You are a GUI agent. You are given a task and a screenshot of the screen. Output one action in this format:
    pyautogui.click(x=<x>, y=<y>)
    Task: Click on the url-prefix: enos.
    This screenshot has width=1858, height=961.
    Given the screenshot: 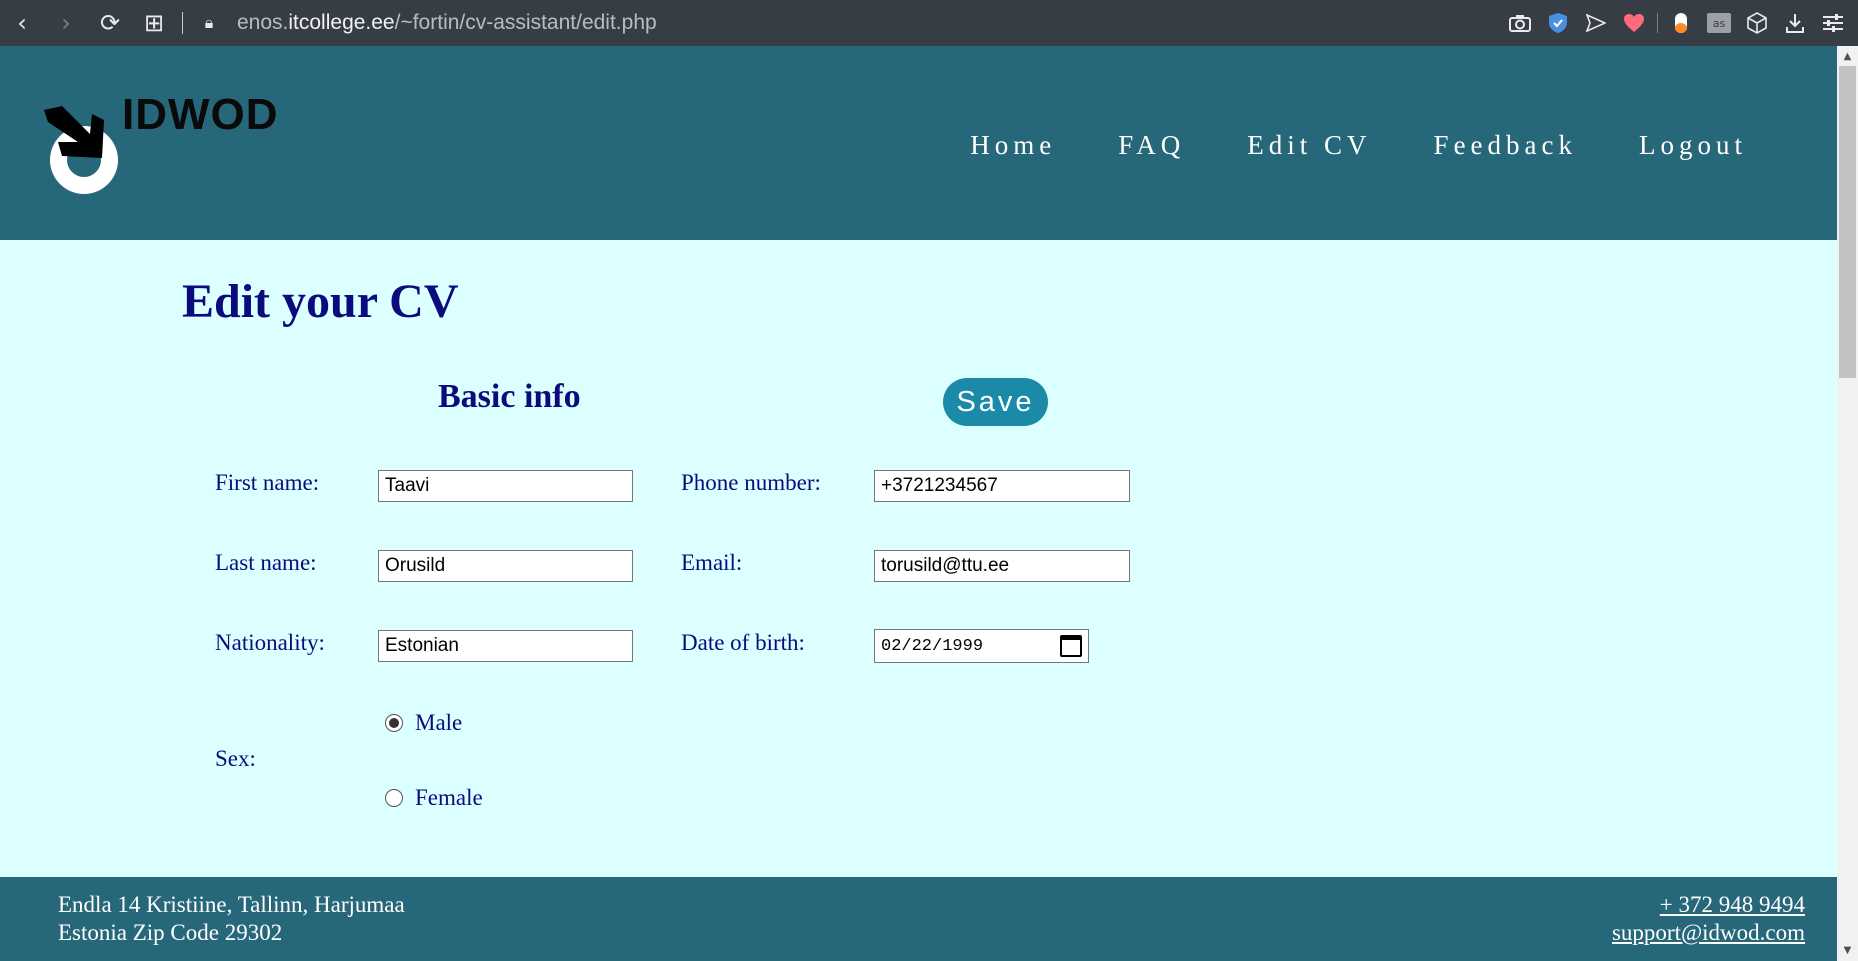 What is the action you would take?
    pyautogui.click(x=263, y=22)
    